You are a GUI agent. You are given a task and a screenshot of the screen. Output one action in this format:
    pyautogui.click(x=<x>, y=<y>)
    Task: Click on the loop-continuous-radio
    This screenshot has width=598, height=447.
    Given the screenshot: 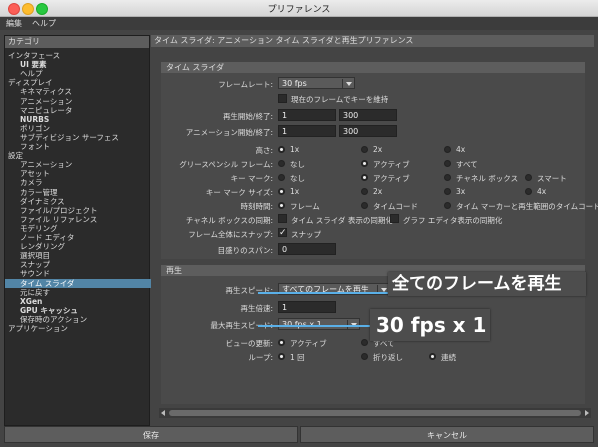 What is the action you would take?
    pyautogui.click(x=432, y=356)
    